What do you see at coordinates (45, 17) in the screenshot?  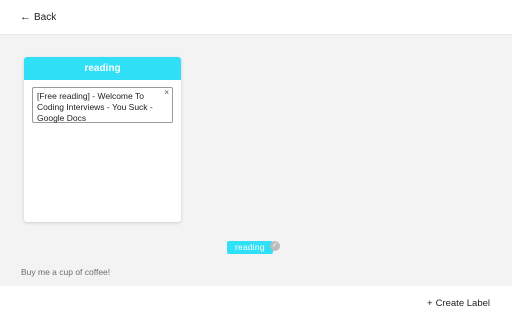 I see `back-label: Back` at bounding box center [45, 17].